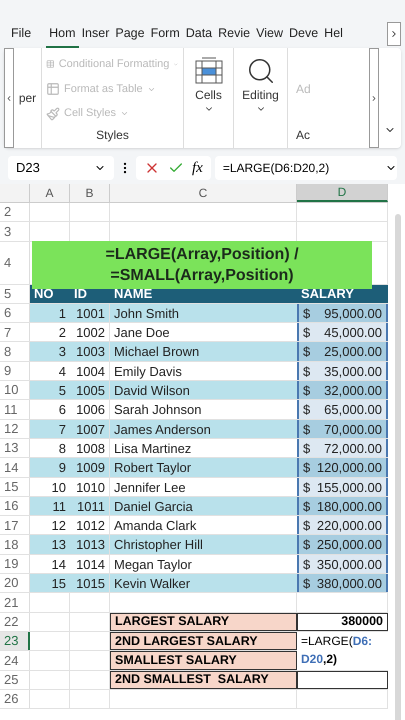 This screenshot has width=405, height=720. Describe the element at coordinates (62, 313) in the screenshot. I see `table-cell-text: 1` at that location.